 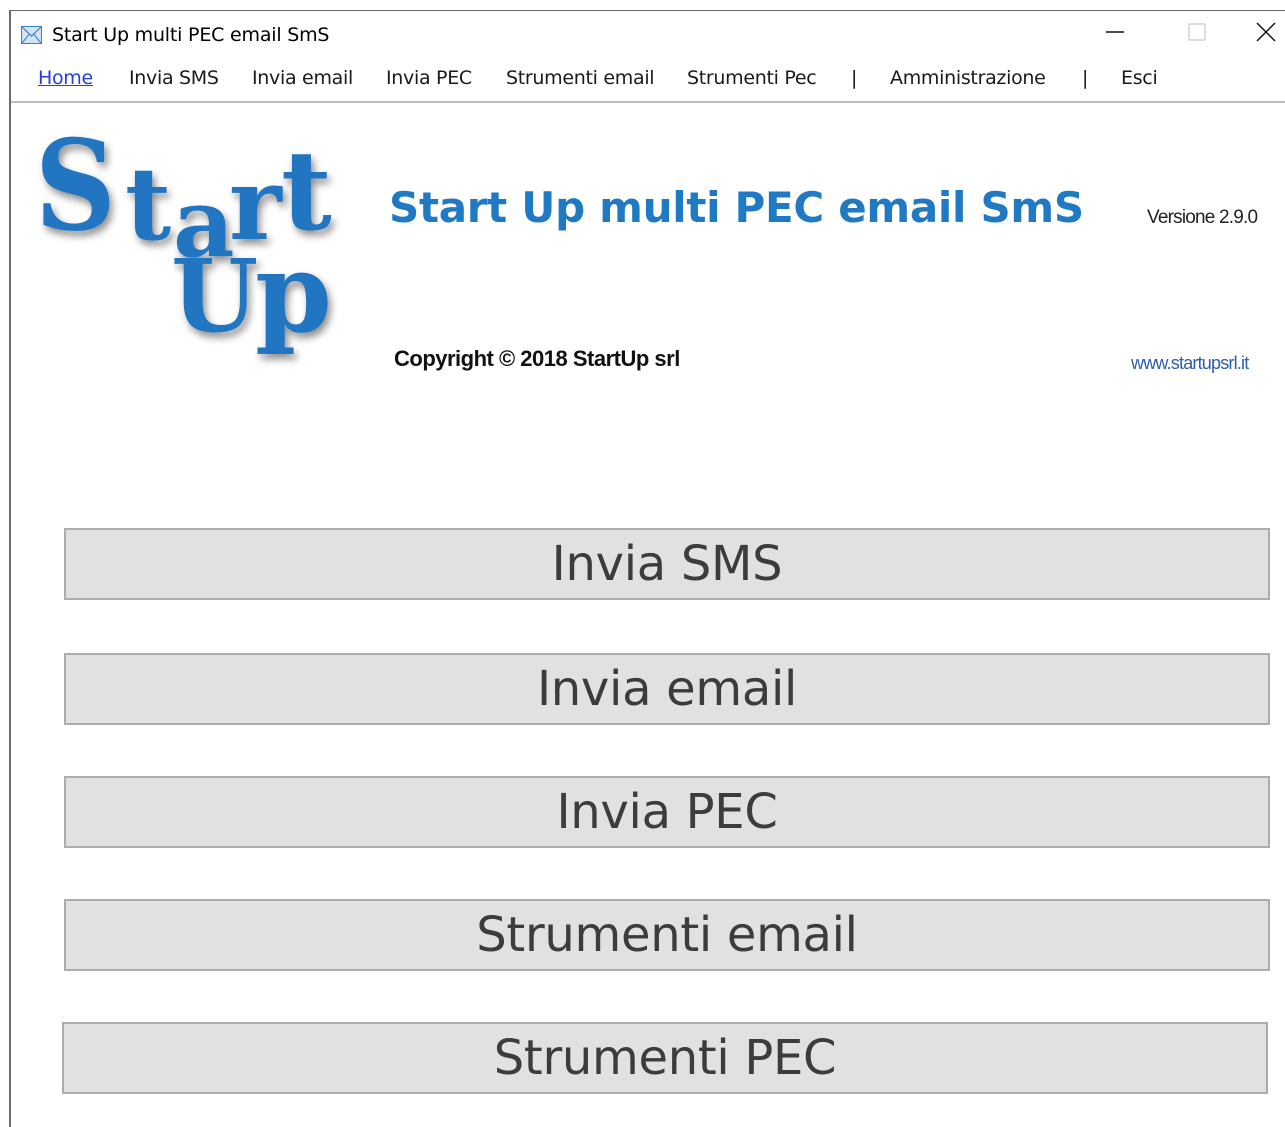 What do you see at coordinates (665, 1058) in the screenshot?
I see `strumenti-pec-button: Strumenti PEC` at bounding box center [665, 1058].